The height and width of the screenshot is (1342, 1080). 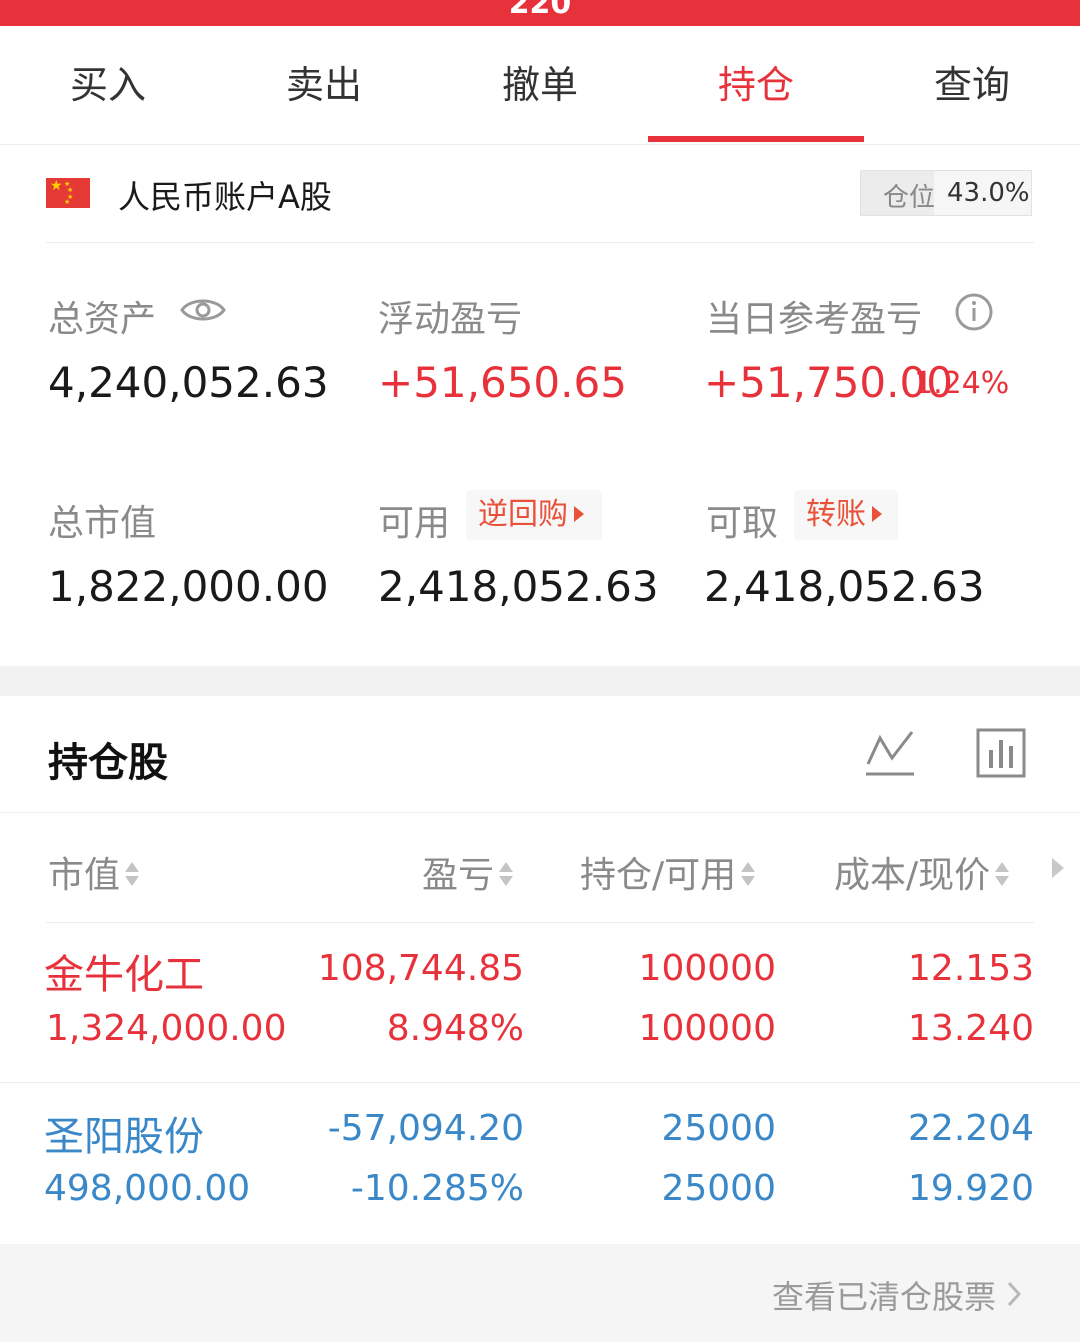 I want to click on reverse-repo-label: 逆回购, so click(x=523, y=514).